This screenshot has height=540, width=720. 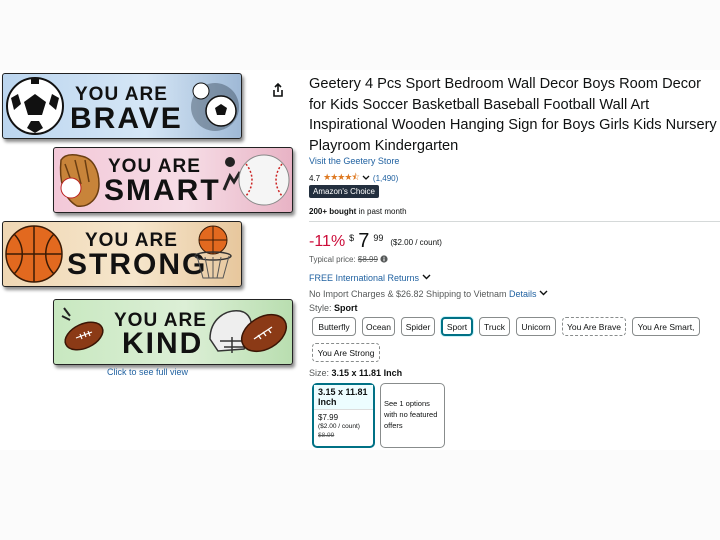 I want to click on style-label: Style: Sport, so click(x=333, y=308).